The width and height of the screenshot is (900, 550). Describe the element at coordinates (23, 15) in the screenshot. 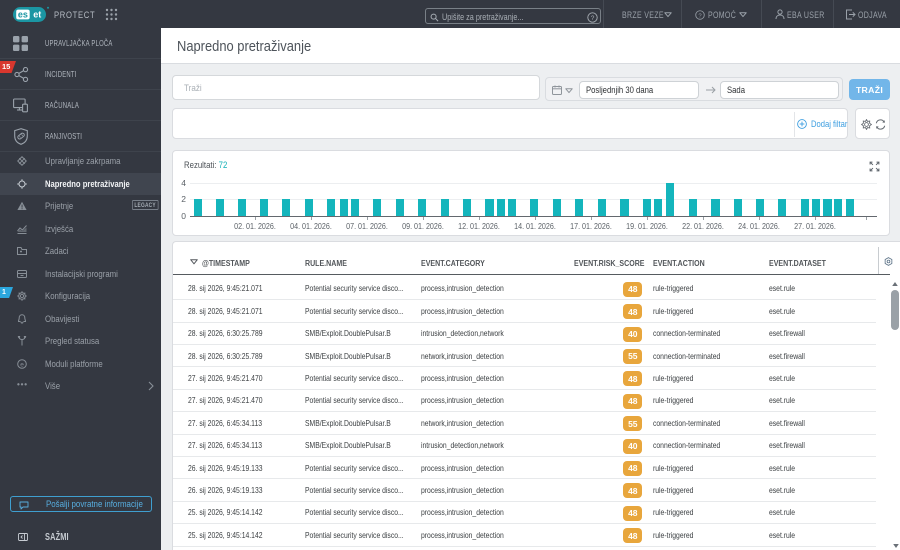

I see `svg-text: es` at that location.